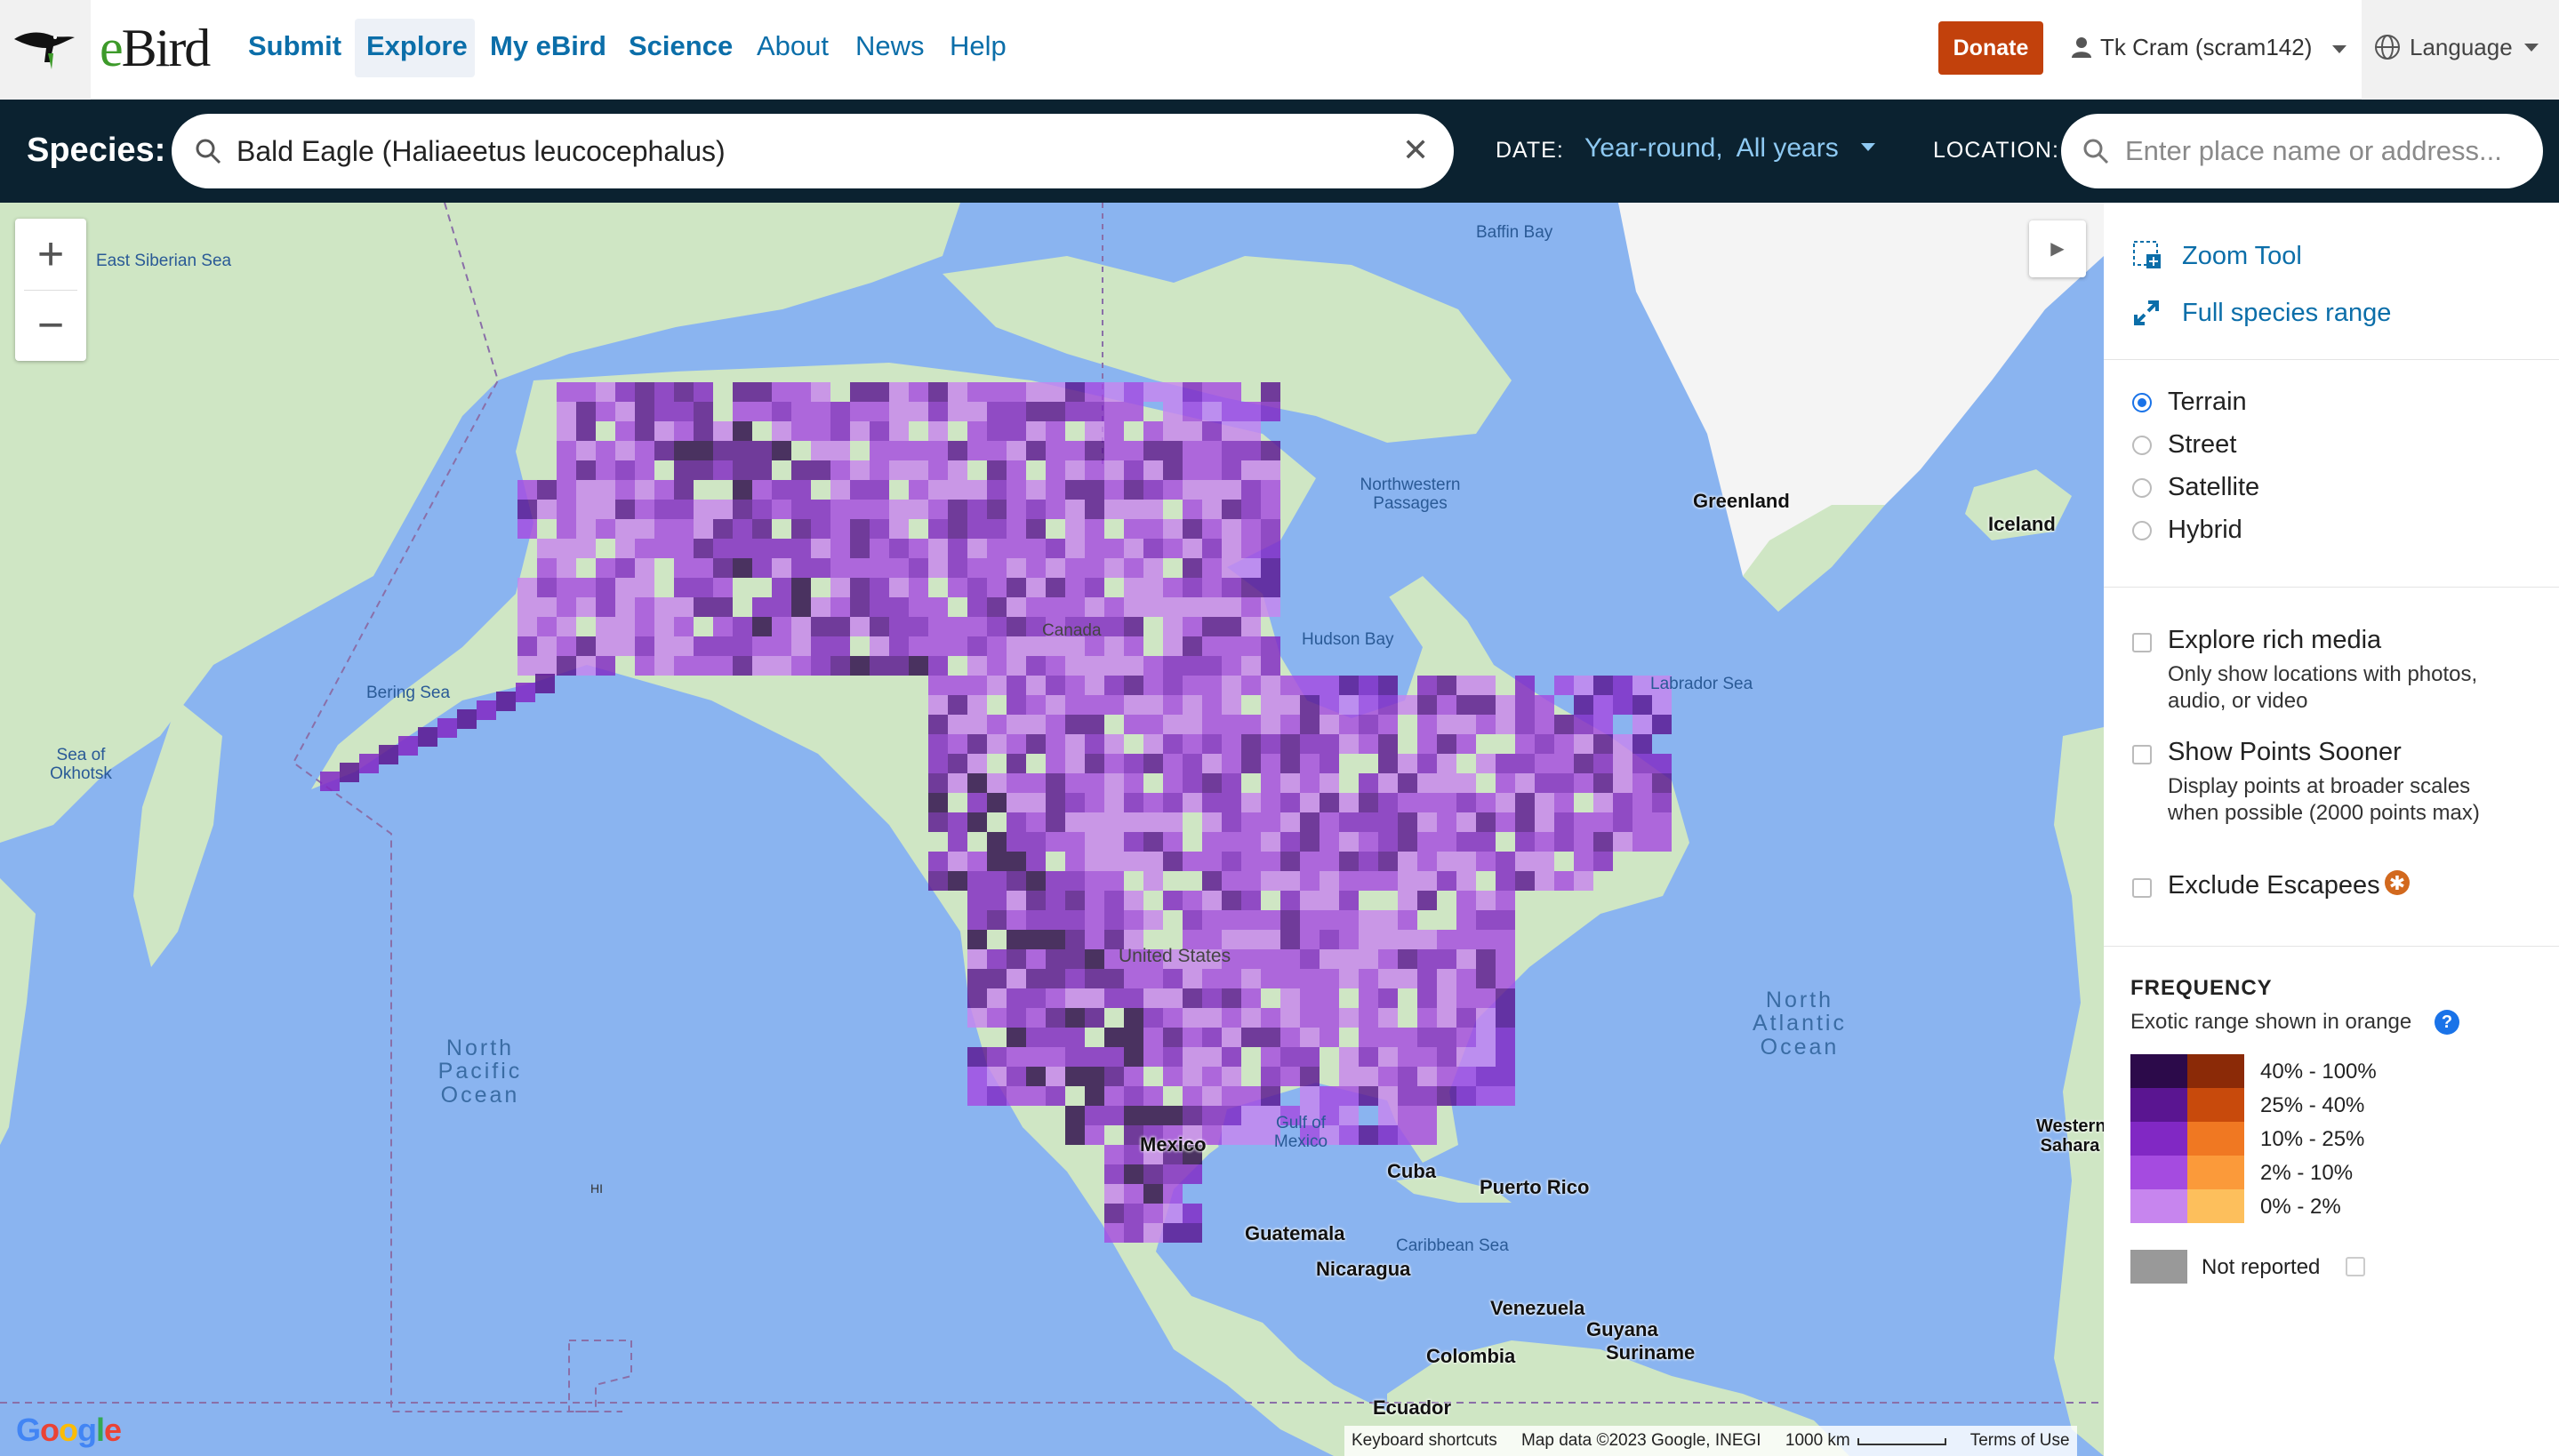 The image size is (2559, 1456). What do you see at coordinates (2142, 530) in the screenshot?
I see `map-type-radio-hybrid` at bounding box center [2142, 530].